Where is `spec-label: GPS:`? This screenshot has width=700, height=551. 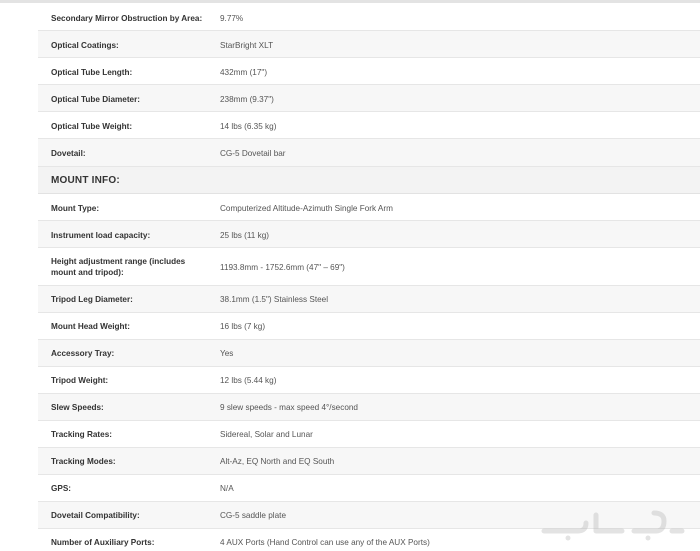 spec-label: GPS: is located at coordinates (61, 488).